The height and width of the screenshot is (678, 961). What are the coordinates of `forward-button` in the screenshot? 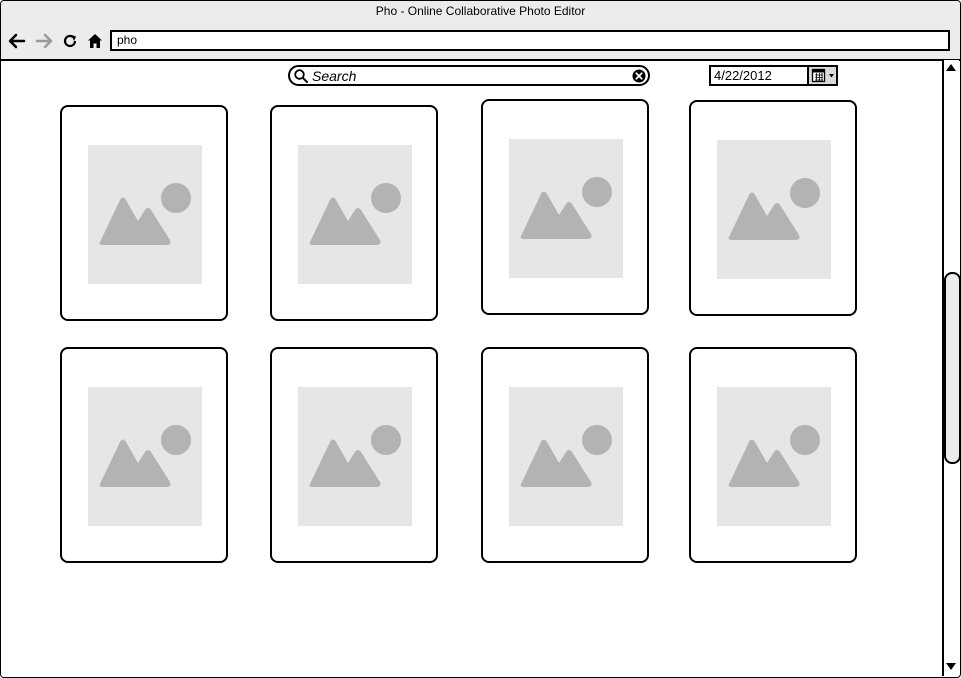 It's located at (44, 41).